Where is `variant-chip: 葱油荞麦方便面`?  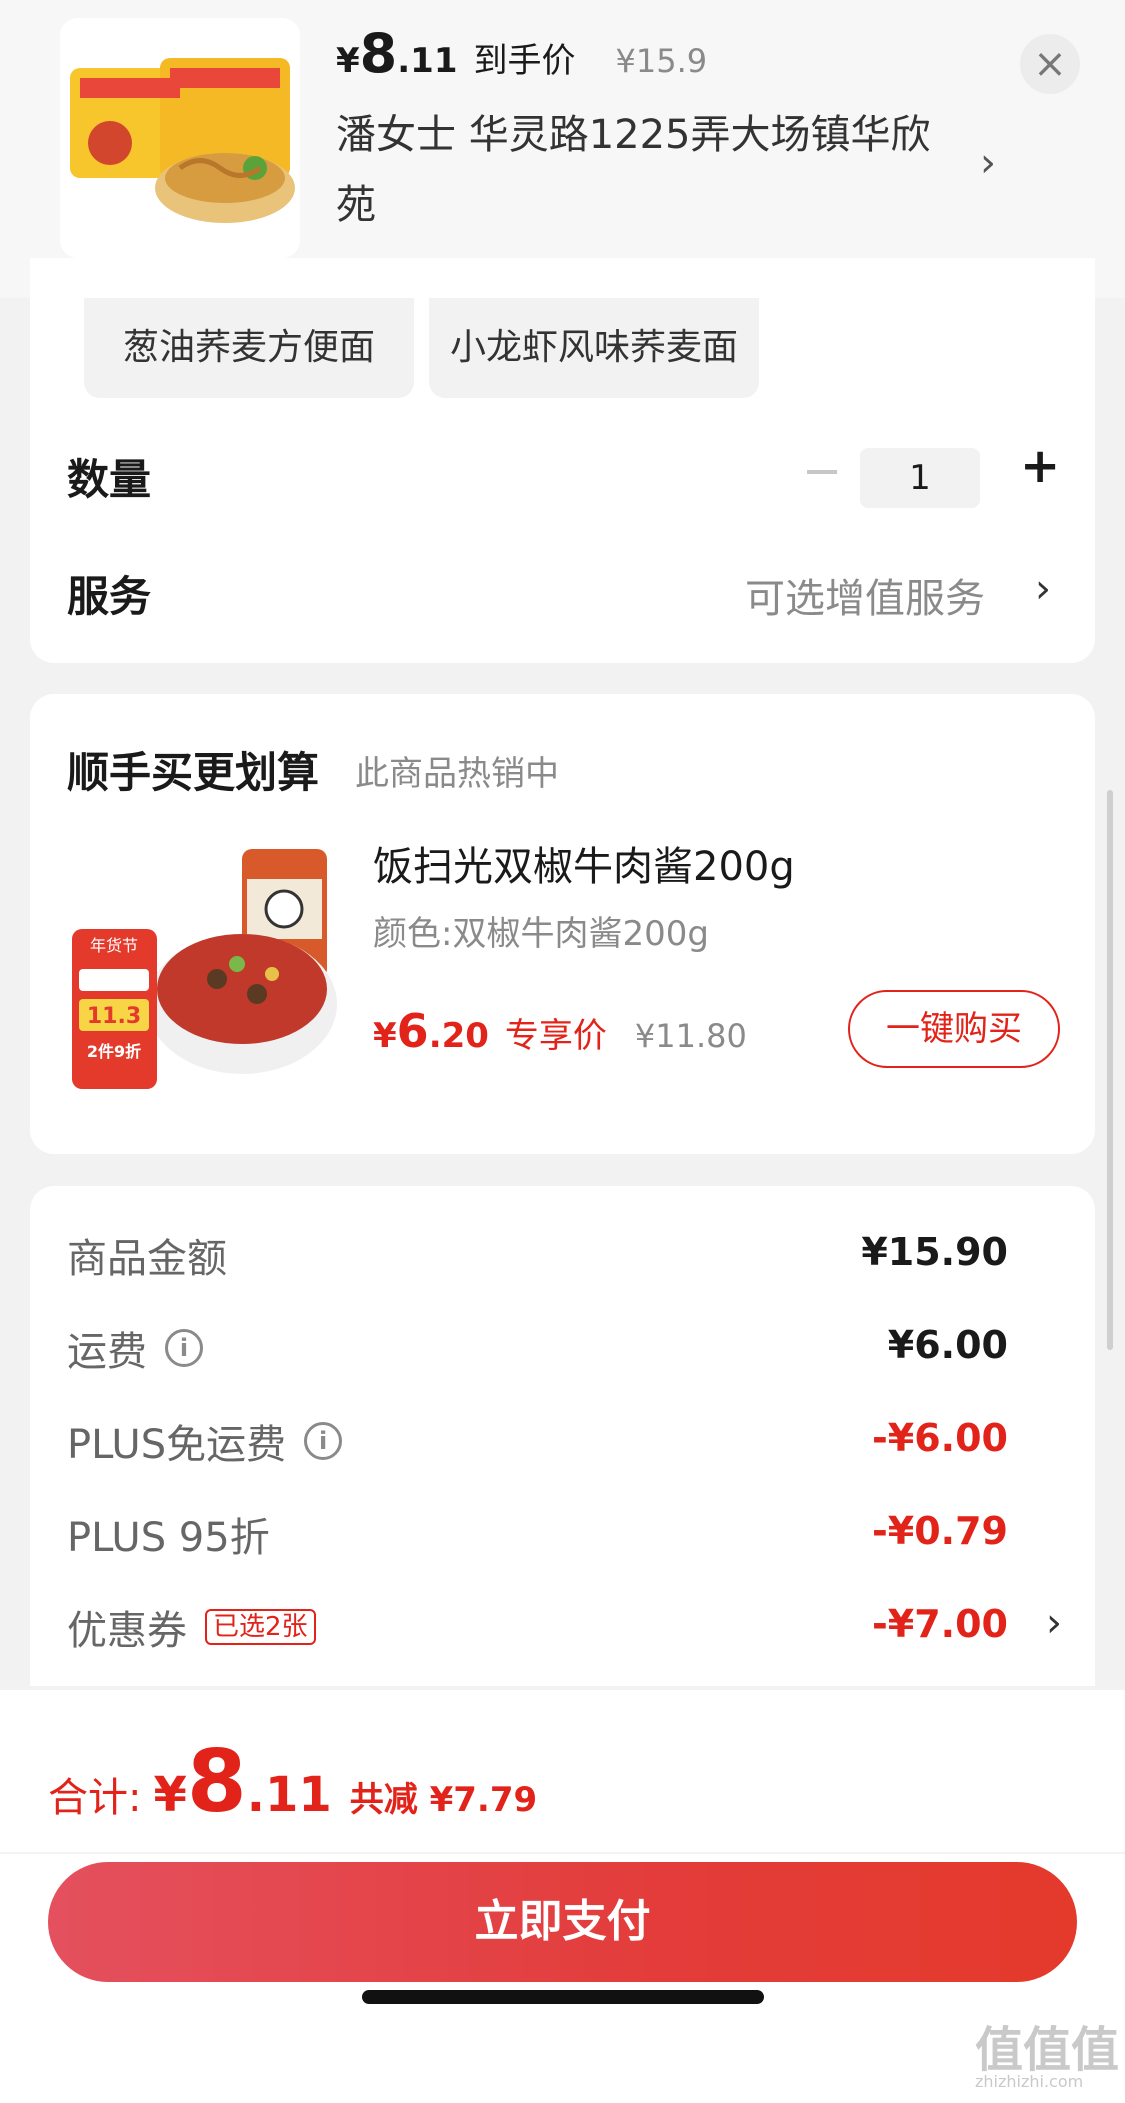 variant-chip: 葱油荞麦方便面 is located at coordinates (249, 348).